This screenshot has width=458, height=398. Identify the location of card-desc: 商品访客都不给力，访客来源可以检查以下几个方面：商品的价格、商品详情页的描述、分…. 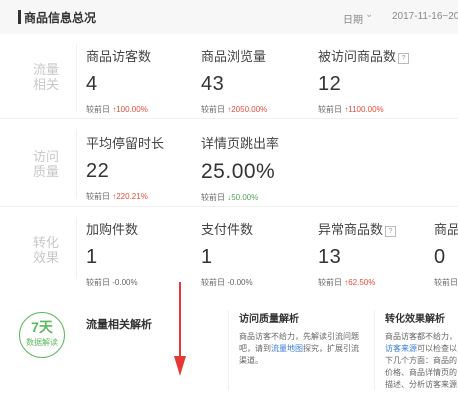
(421, 360).